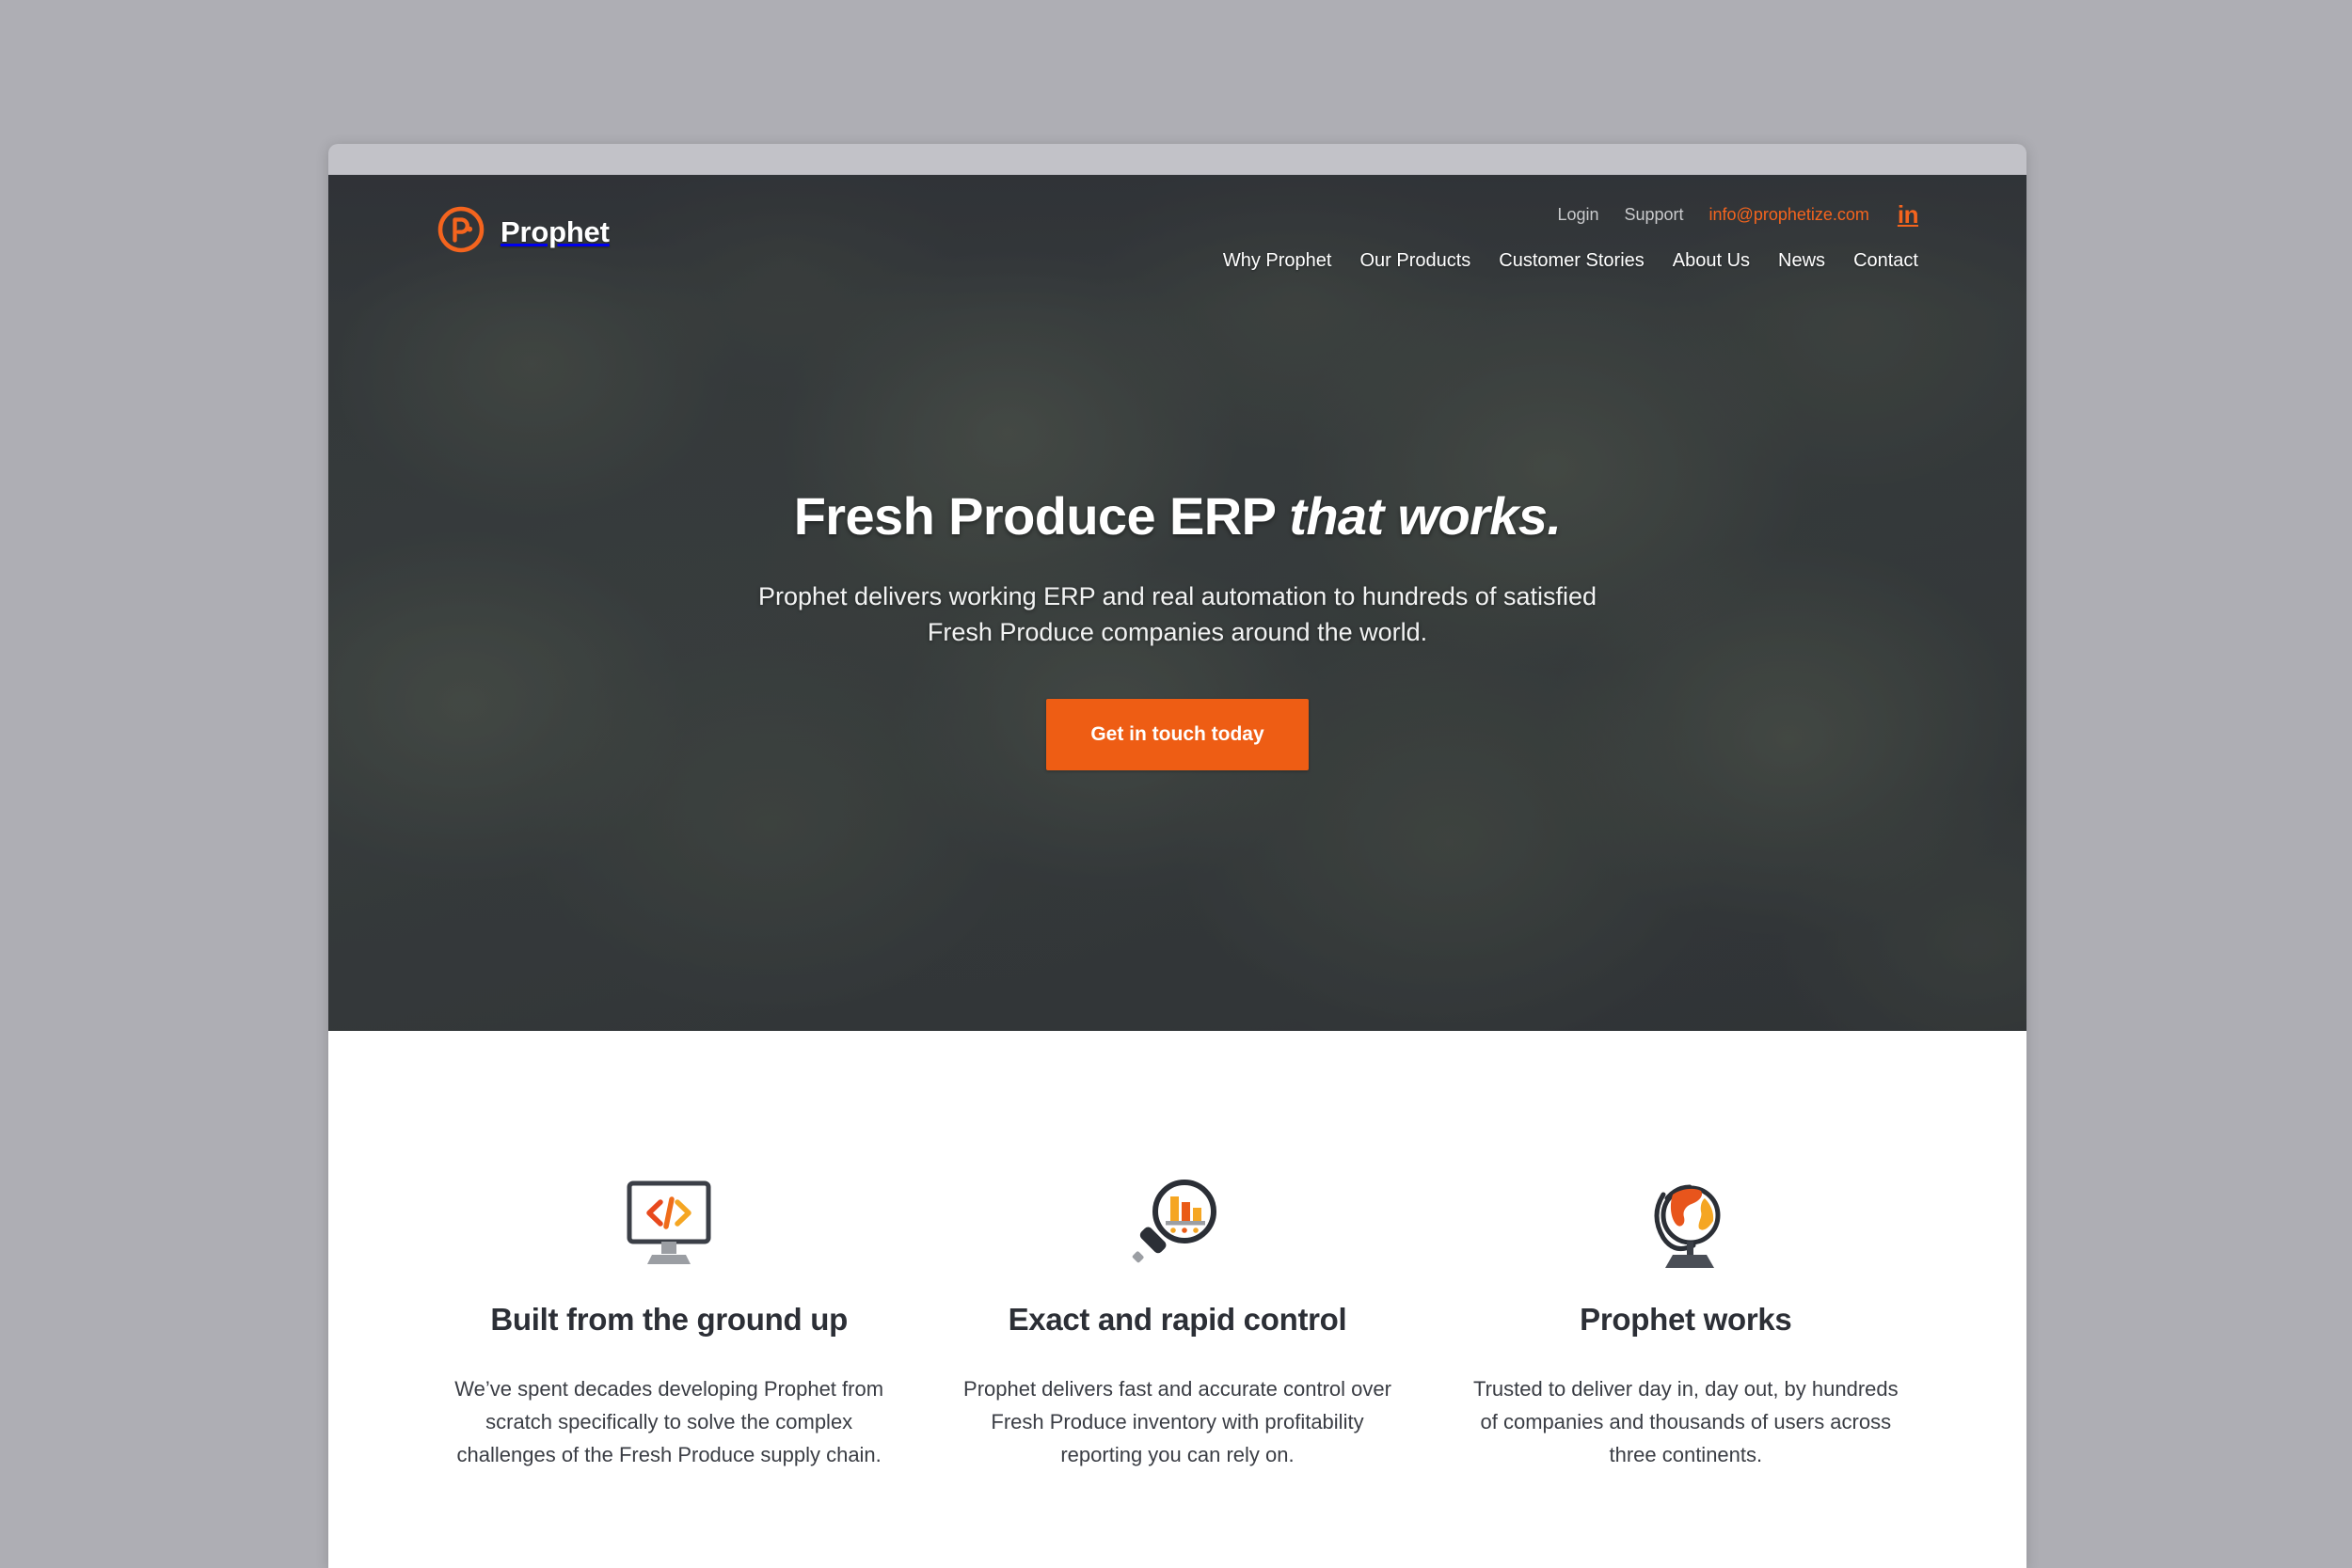 This screenshot has height=1568, width=2352. Describe the element at coordinates (1414, 261) in the screenshot. I see `nav-item-our-products: Our Products` at that location.